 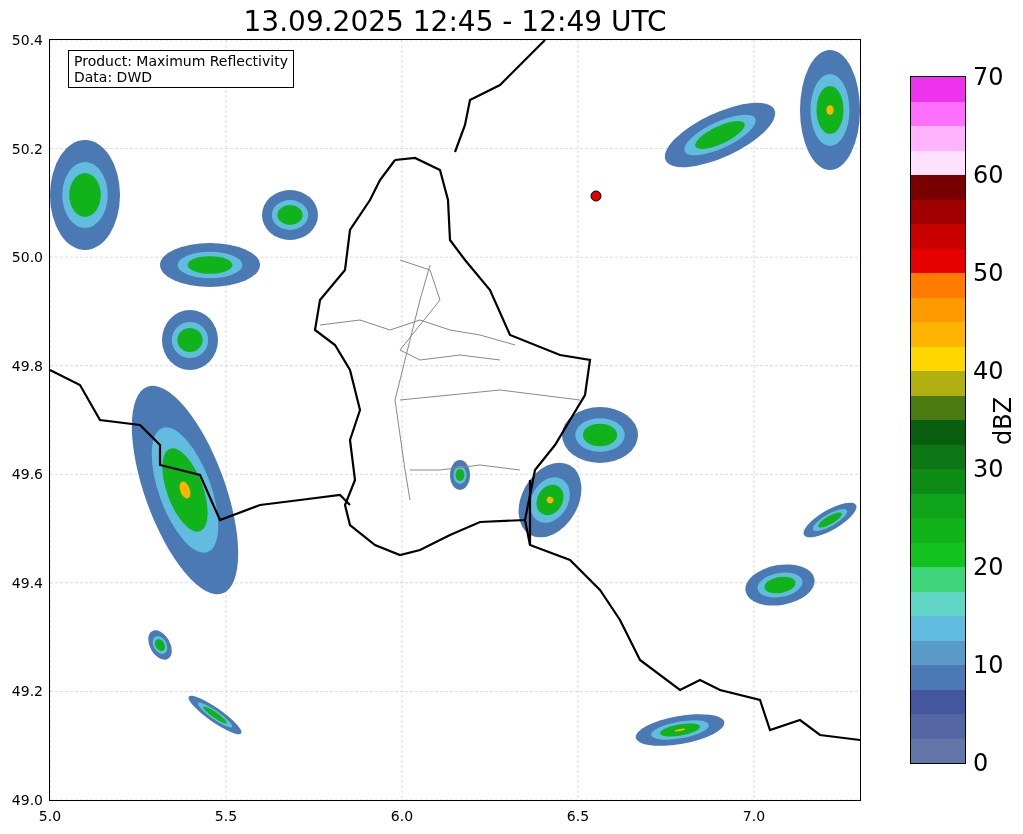 I want to click on y-tick-label: 49.0, so click(x=27, y=800).